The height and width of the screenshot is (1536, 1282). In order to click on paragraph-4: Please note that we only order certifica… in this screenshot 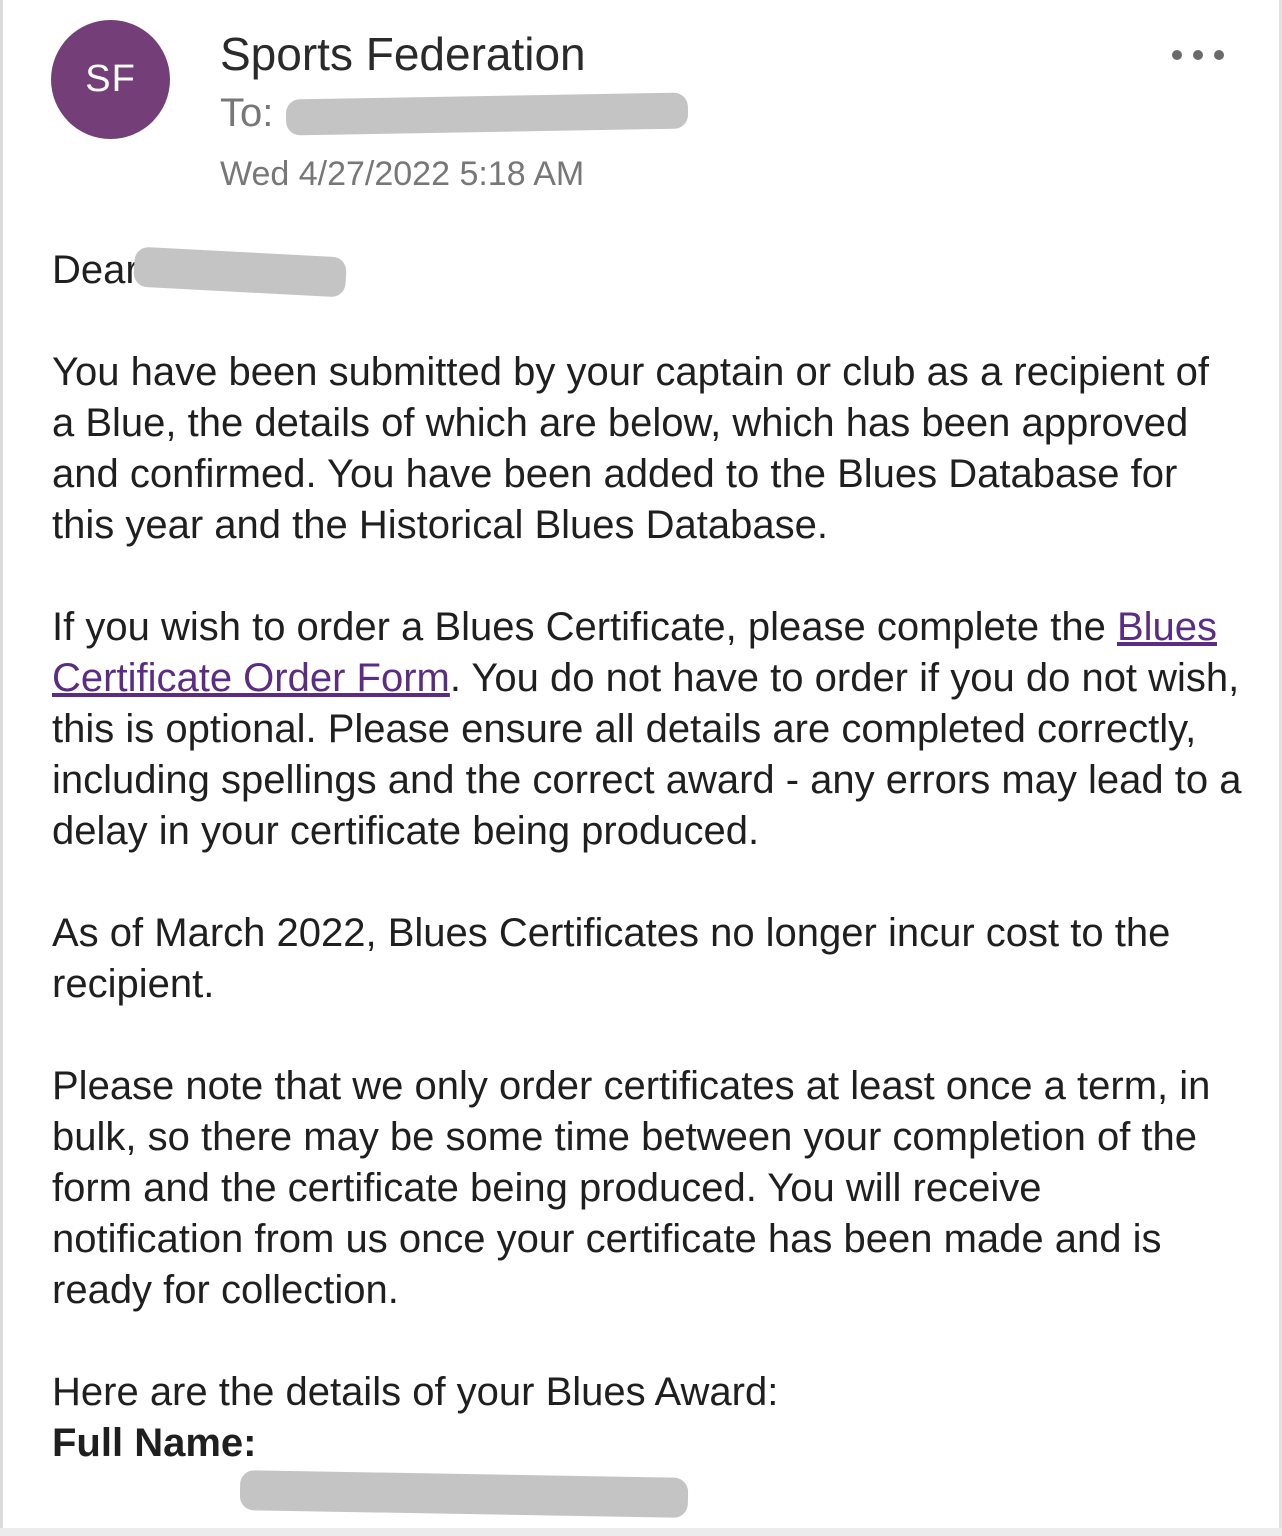, I will do `click(631, 1188)`.